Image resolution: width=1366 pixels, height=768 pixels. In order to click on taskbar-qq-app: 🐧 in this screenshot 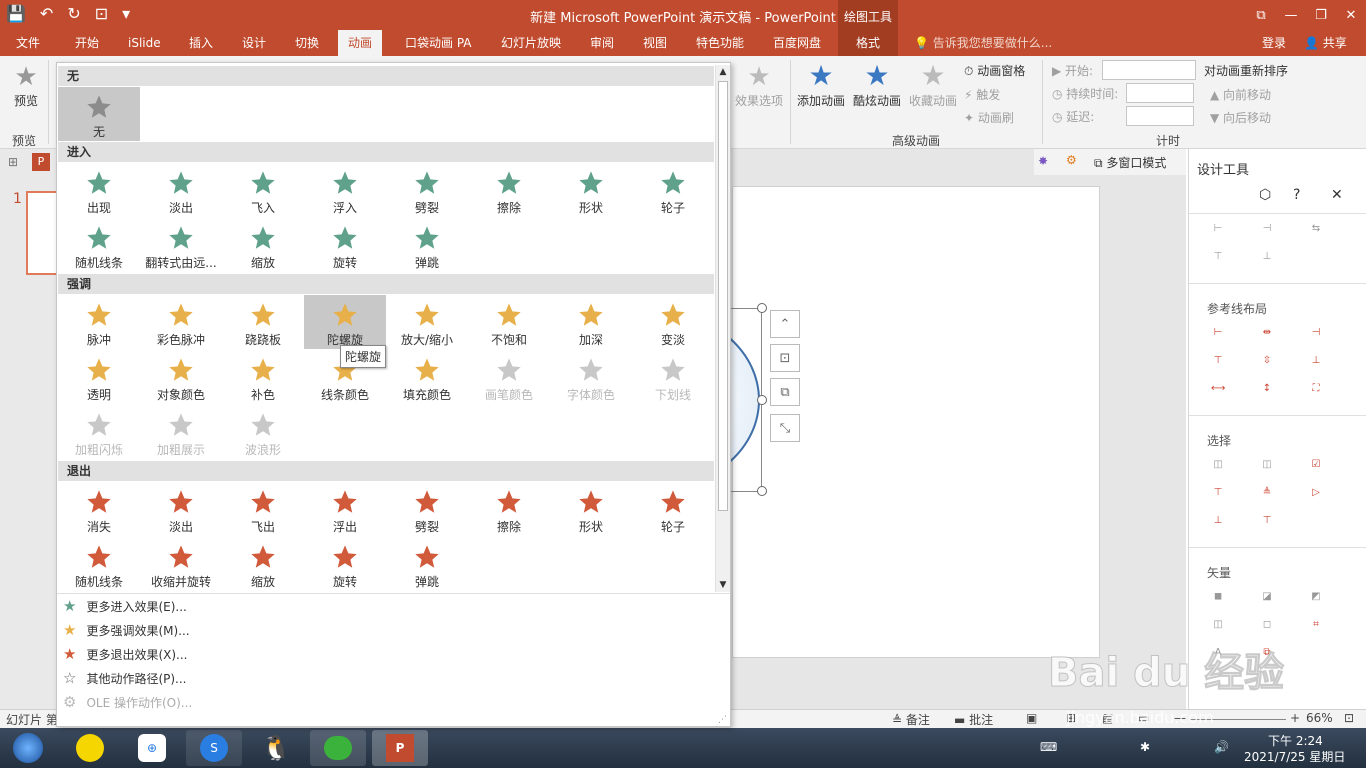, I will do `click(276, 748)`.